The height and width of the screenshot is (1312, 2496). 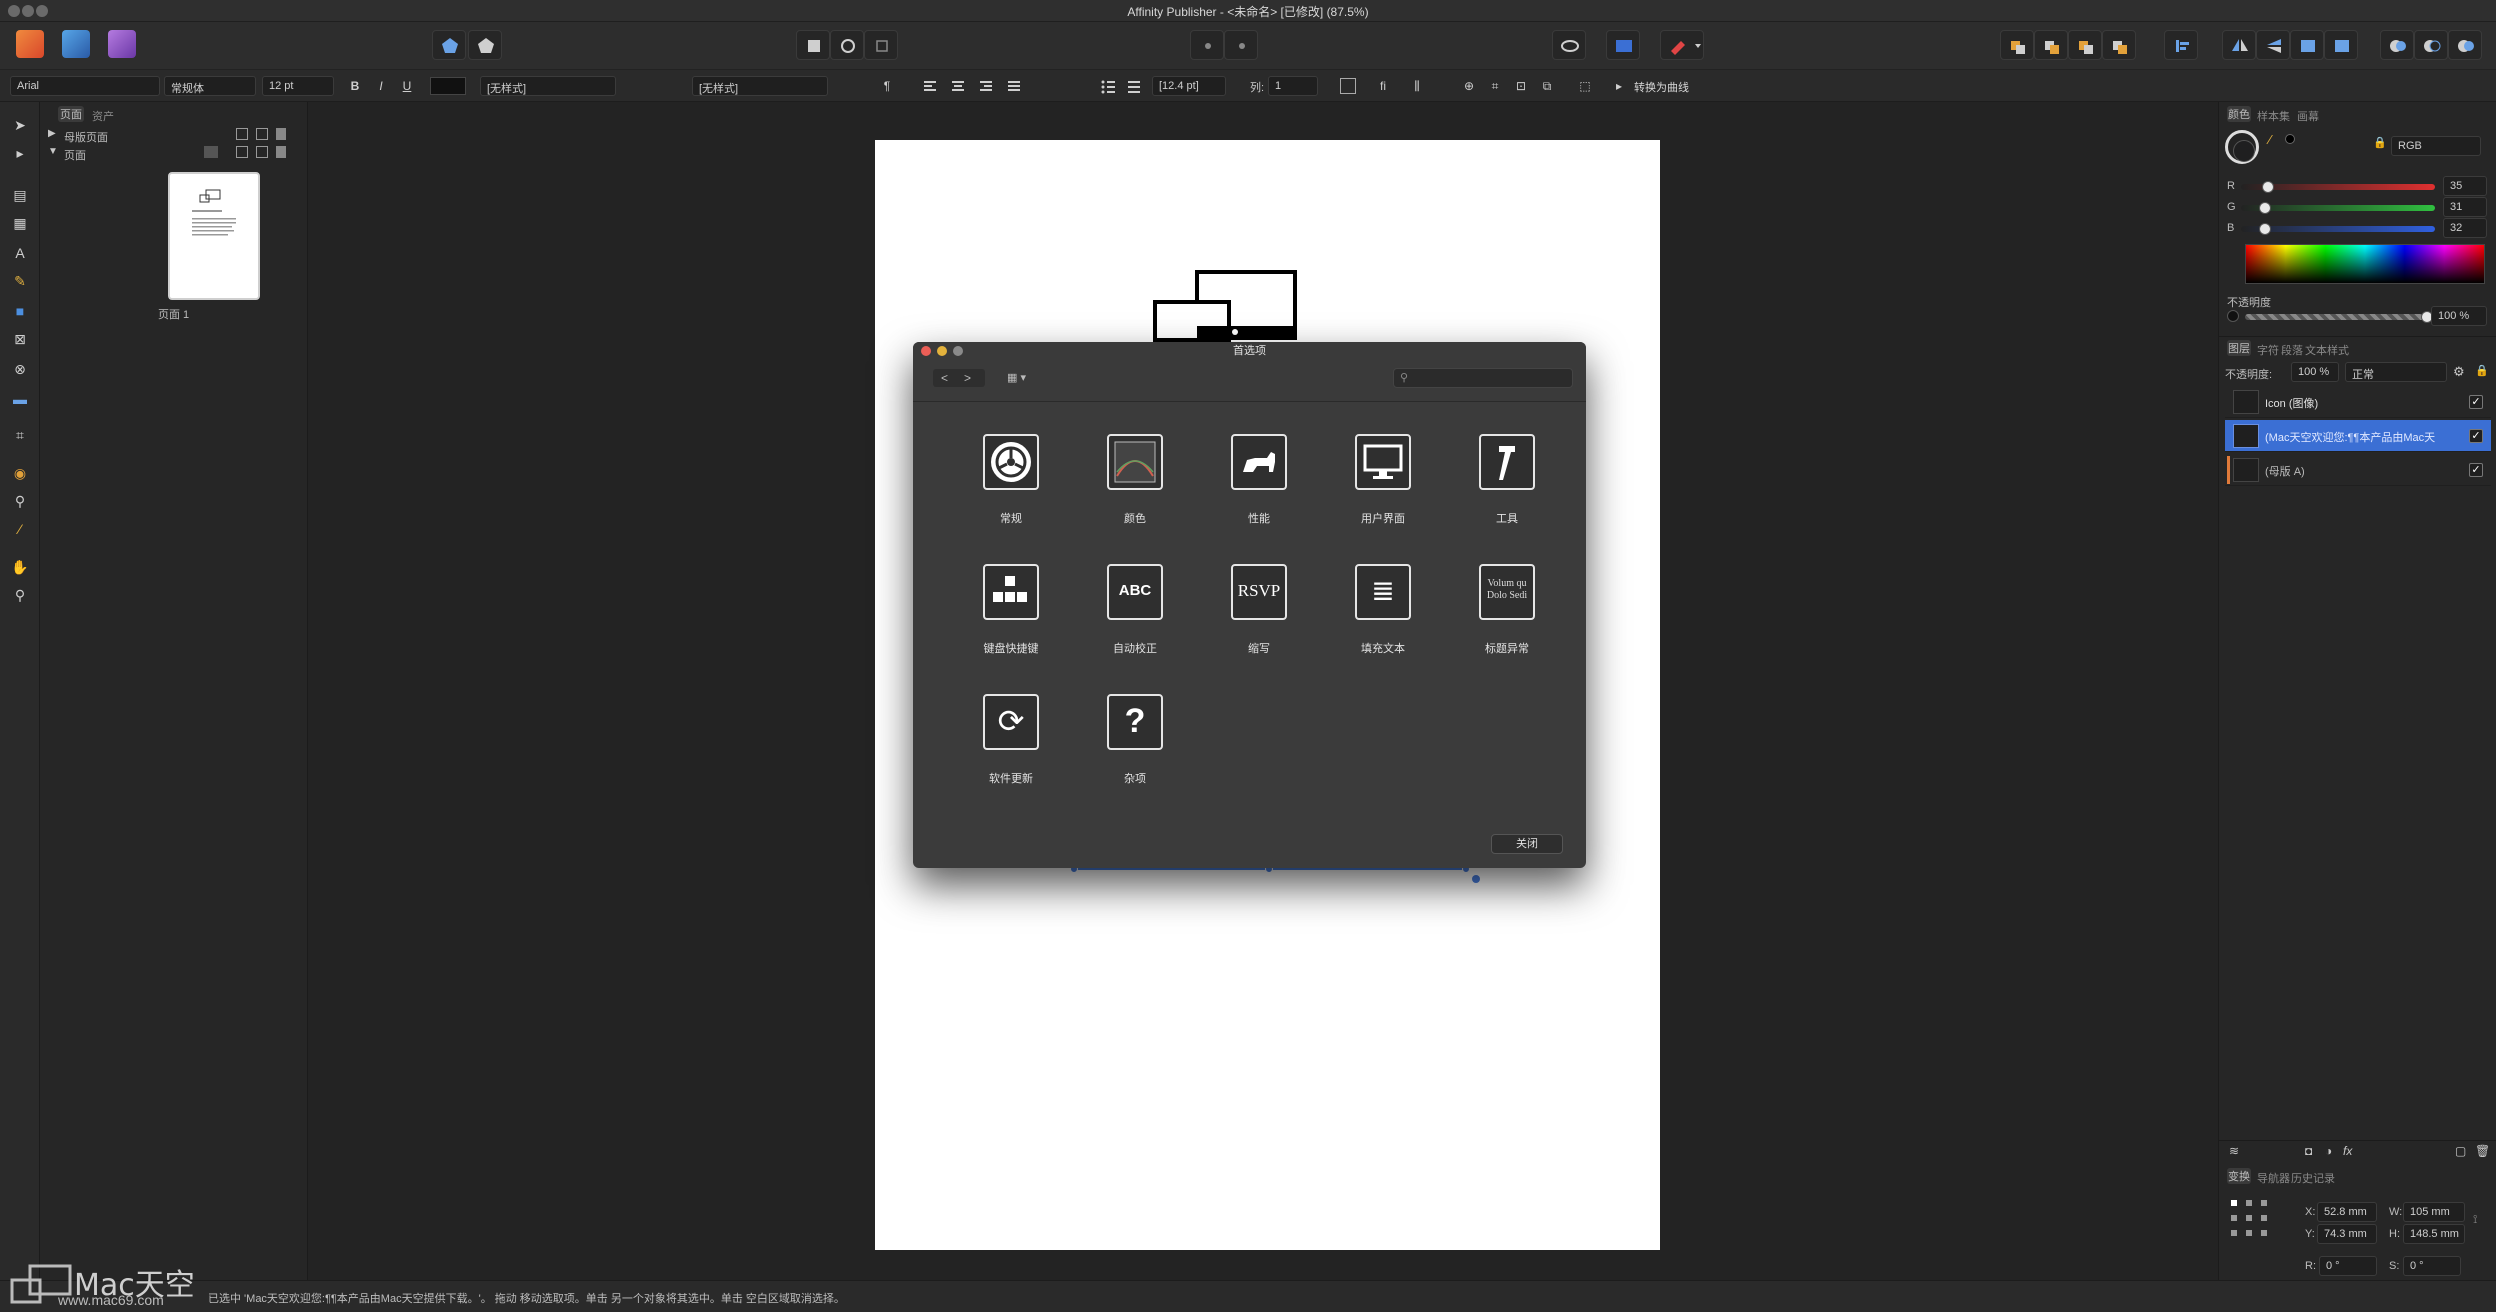 What do you see at coordinates (1483, 378) in the screenshot?
I see `search-input: ⚲` at bounding box center [1483, 378].